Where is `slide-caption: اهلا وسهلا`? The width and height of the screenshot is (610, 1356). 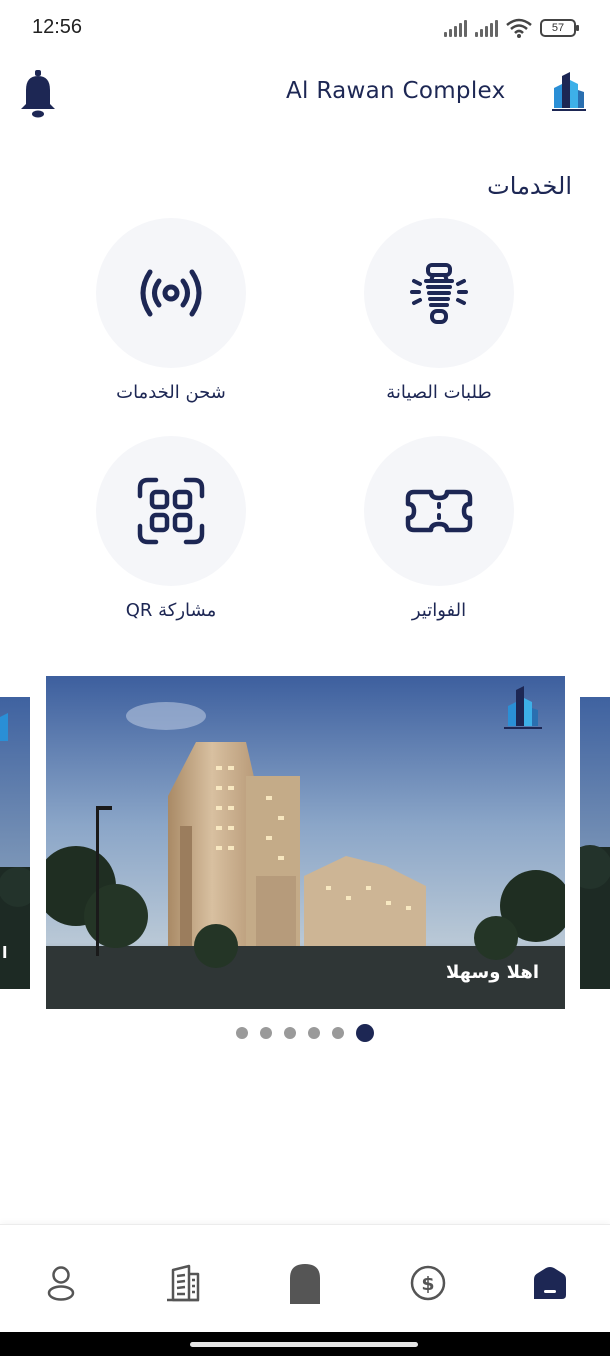 slide-caption: اهلا وسهلا is located at coordinates (492, 972).